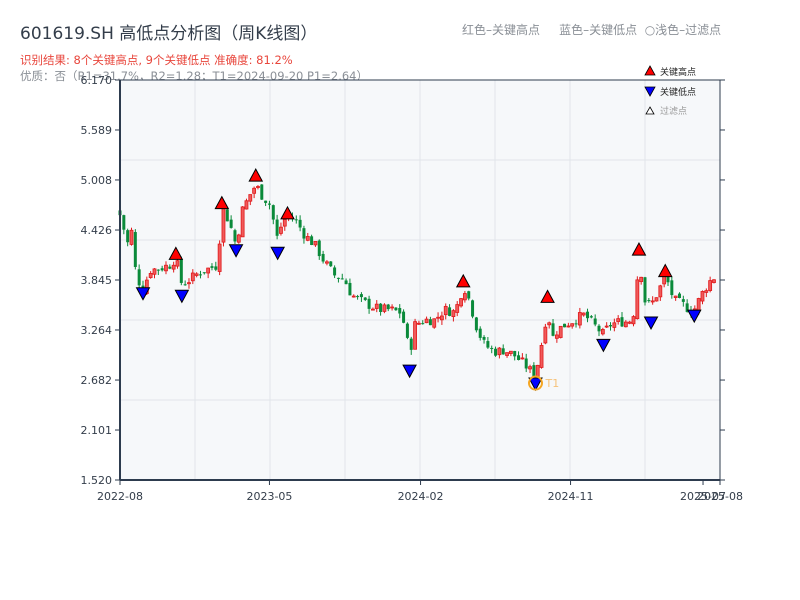 This screenshot has height=600, width=800. What do you see at coordinates (97, 430) in the screenshot?
I see `y-tick-label: 2.101` at bounding box center [97, 430].